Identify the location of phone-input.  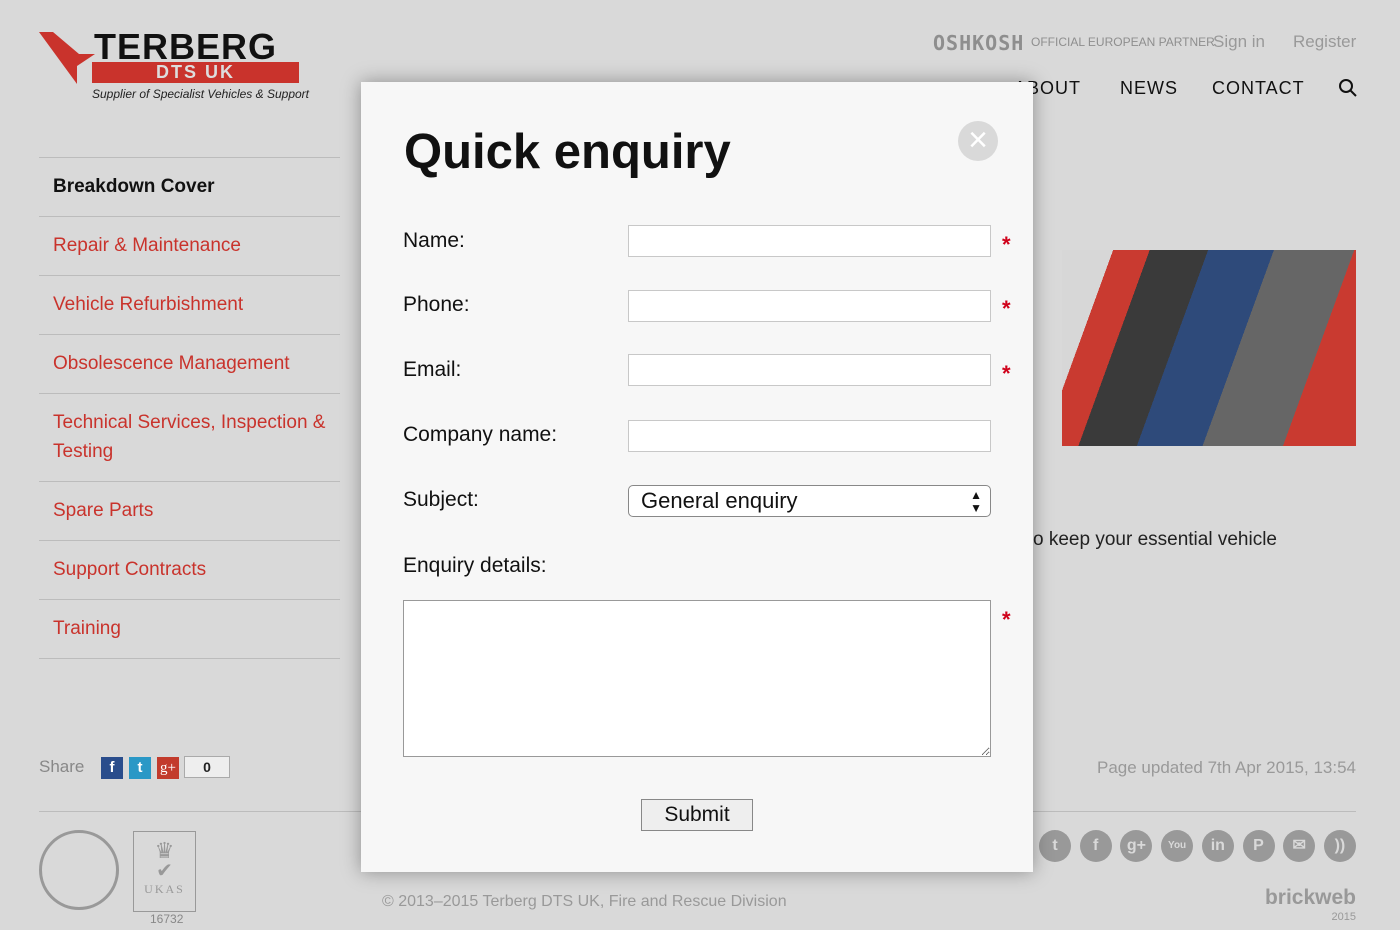
(809, 306).